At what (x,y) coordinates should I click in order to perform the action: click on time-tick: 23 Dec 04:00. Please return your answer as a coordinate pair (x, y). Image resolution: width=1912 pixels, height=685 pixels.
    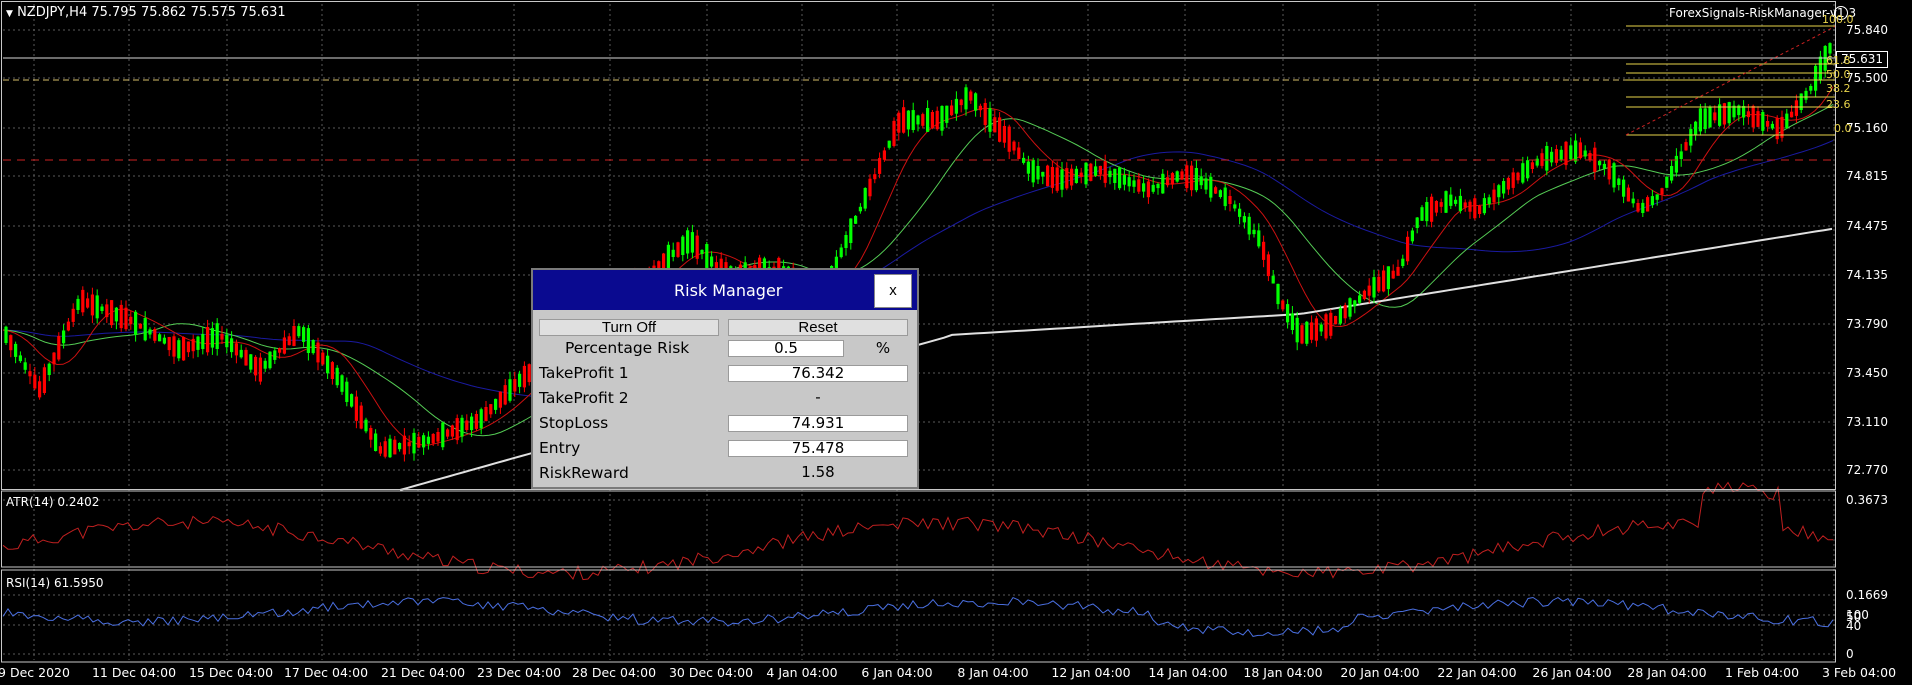
    Looking at the image, I should click on (519, 672).